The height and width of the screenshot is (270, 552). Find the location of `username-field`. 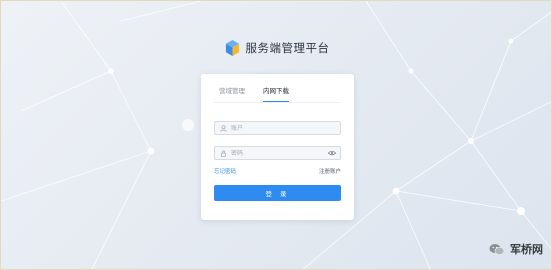

username-field is located at coordinates (277, 128).